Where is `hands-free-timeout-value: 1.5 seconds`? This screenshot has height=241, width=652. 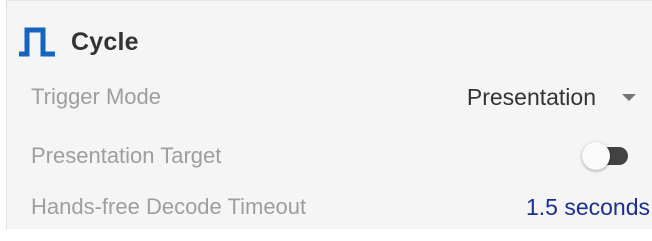
hands-free-timeout-value: 1.5 seconds is located at coordinates (588, 207).